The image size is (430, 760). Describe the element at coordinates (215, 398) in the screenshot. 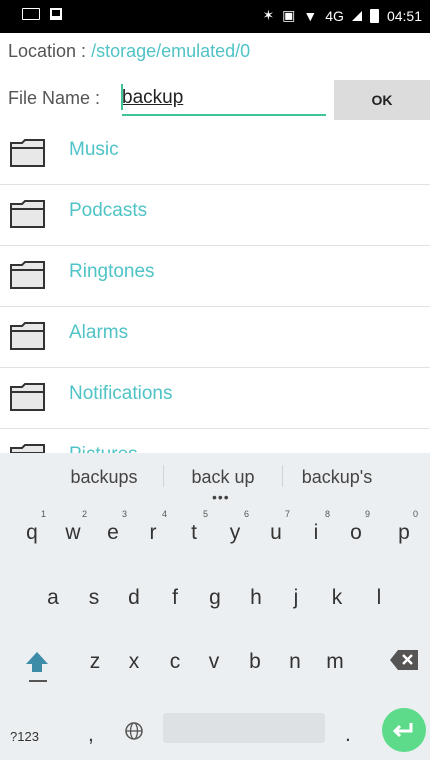

I see `folder-row: Notifications` at that location.